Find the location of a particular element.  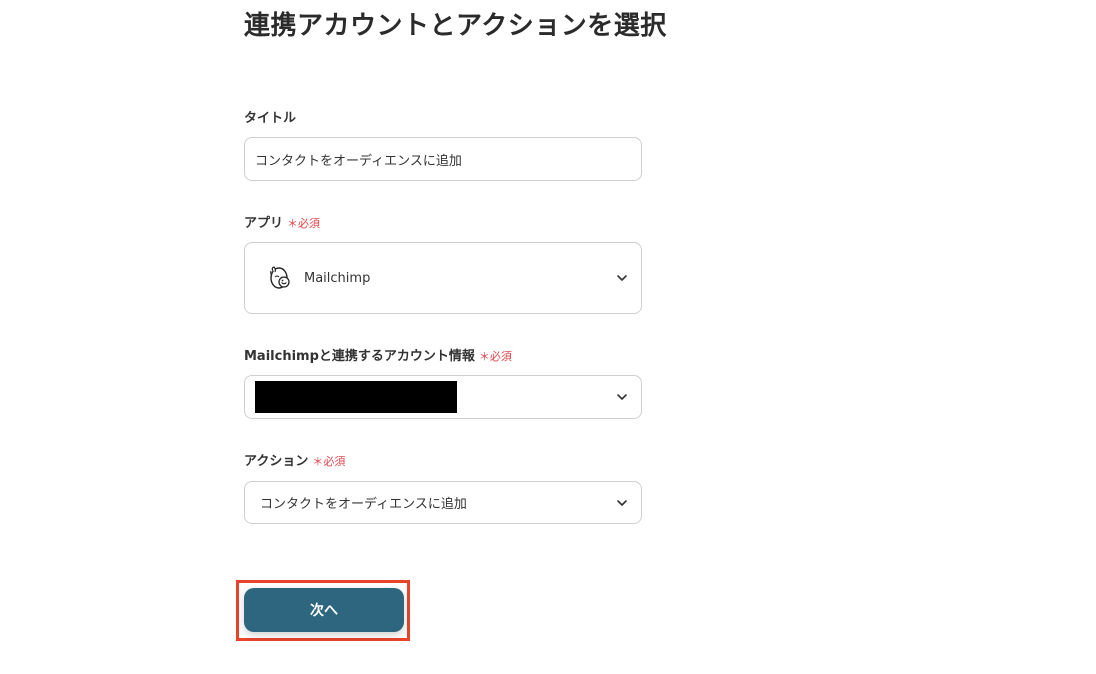

account-field-label-text: Mailchimpと連携するアカウント情報 is located at coordinates (359, 356).